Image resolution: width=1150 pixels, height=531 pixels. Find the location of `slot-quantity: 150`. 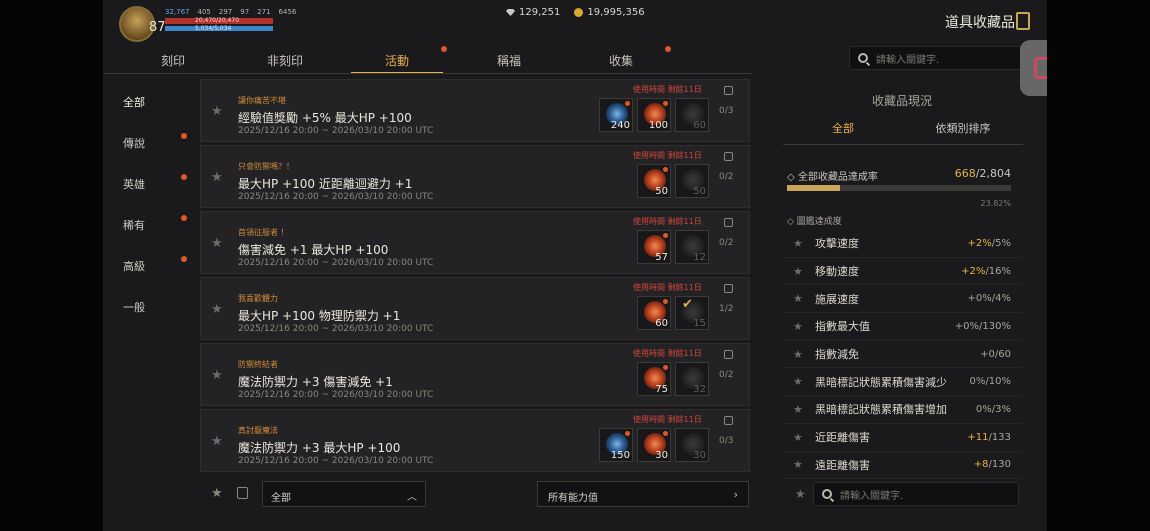

slot-quantity: 150 is located at coordinates (620, 455).